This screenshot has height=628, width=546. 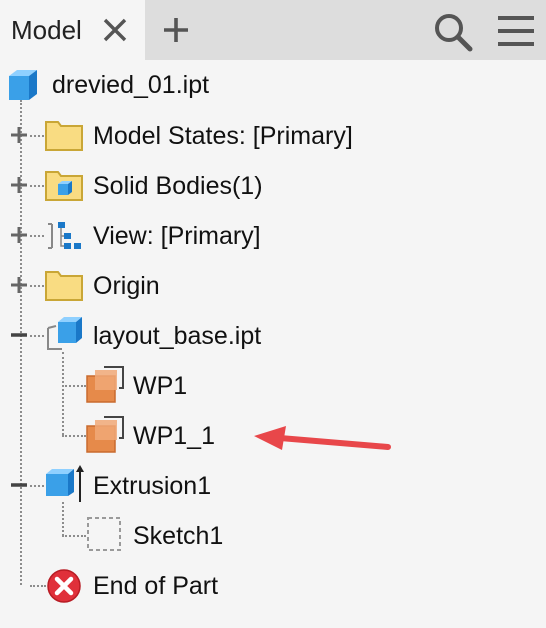 What do you see at coordinates (223, 136) in the screenshot?
I see `tree-node-label: Model States: [Primary]` at bounding box center [223, 136].